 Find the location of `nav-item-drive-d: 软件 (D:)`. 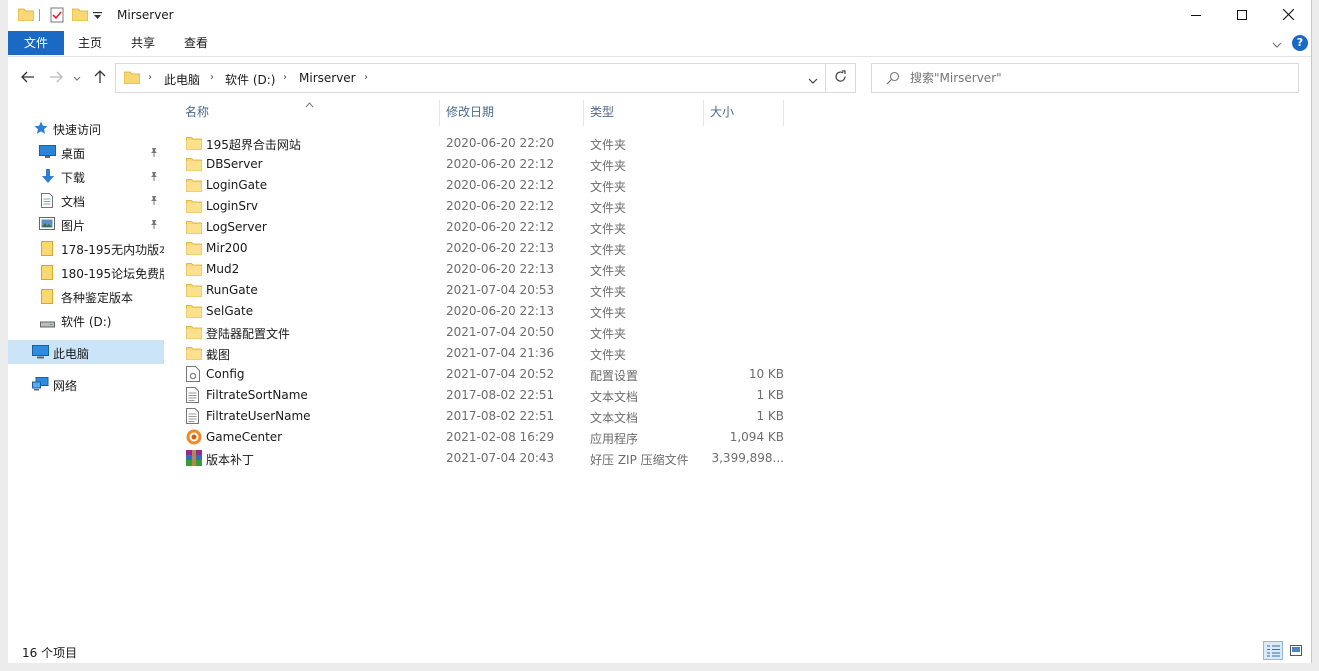

nav-item-drive-d: 软件 (D:) is located at coordinates (86, 320).